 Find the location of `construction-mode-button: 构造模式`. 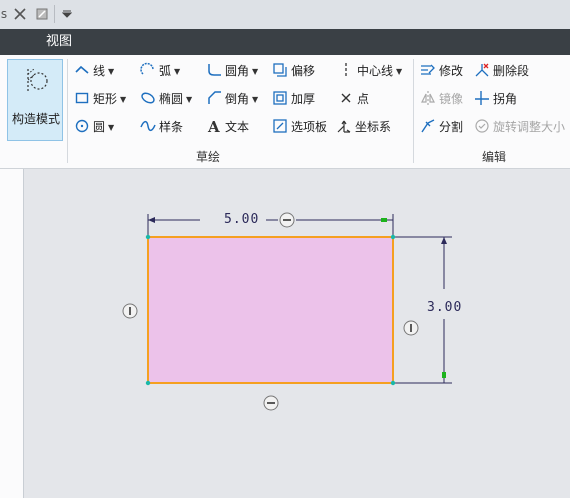

construction-mode-button: 构造模式 is located at coordinates (35, 100).